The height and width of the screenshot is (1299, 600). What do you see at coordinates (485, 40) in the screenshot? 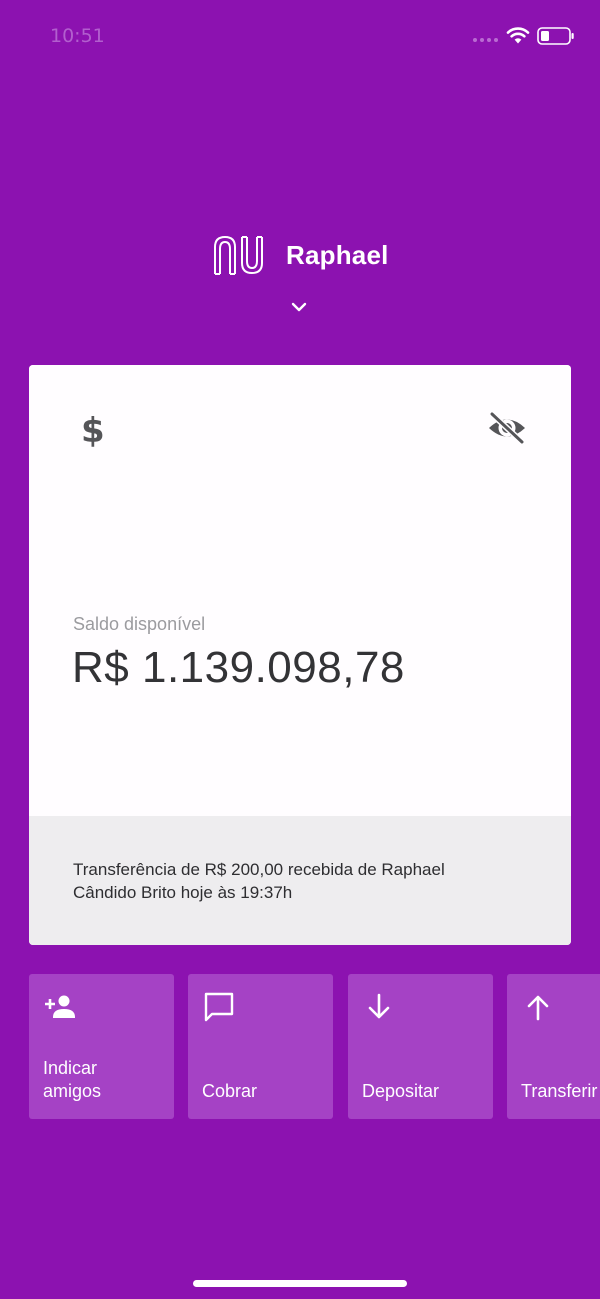
I see `signal-dots-icon` at bounding box center [485, 40].